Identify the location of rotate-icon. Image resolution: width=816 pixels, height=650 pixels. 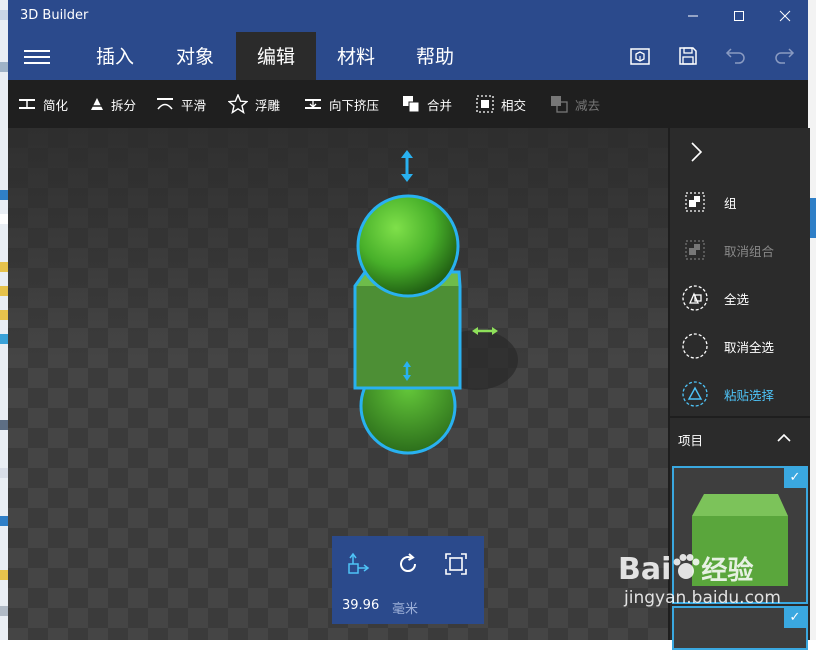
(408, 563).